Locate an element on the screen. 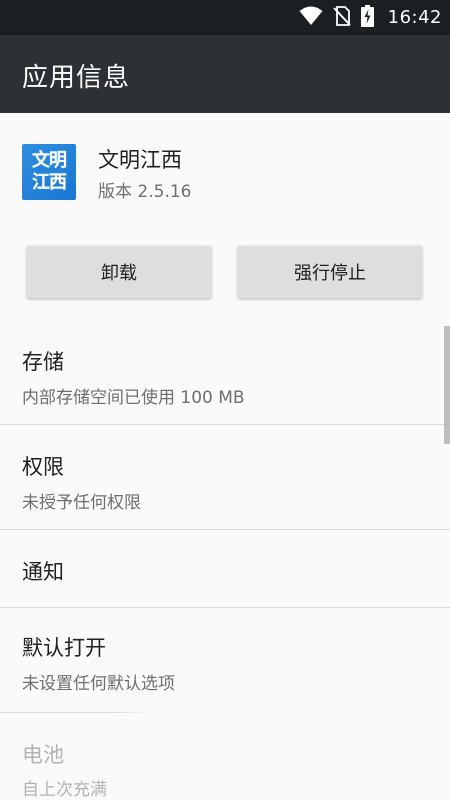 The image size is (450, 800). pref-summary: 未设置任何默认选项 is located at coordinates (98, 684).